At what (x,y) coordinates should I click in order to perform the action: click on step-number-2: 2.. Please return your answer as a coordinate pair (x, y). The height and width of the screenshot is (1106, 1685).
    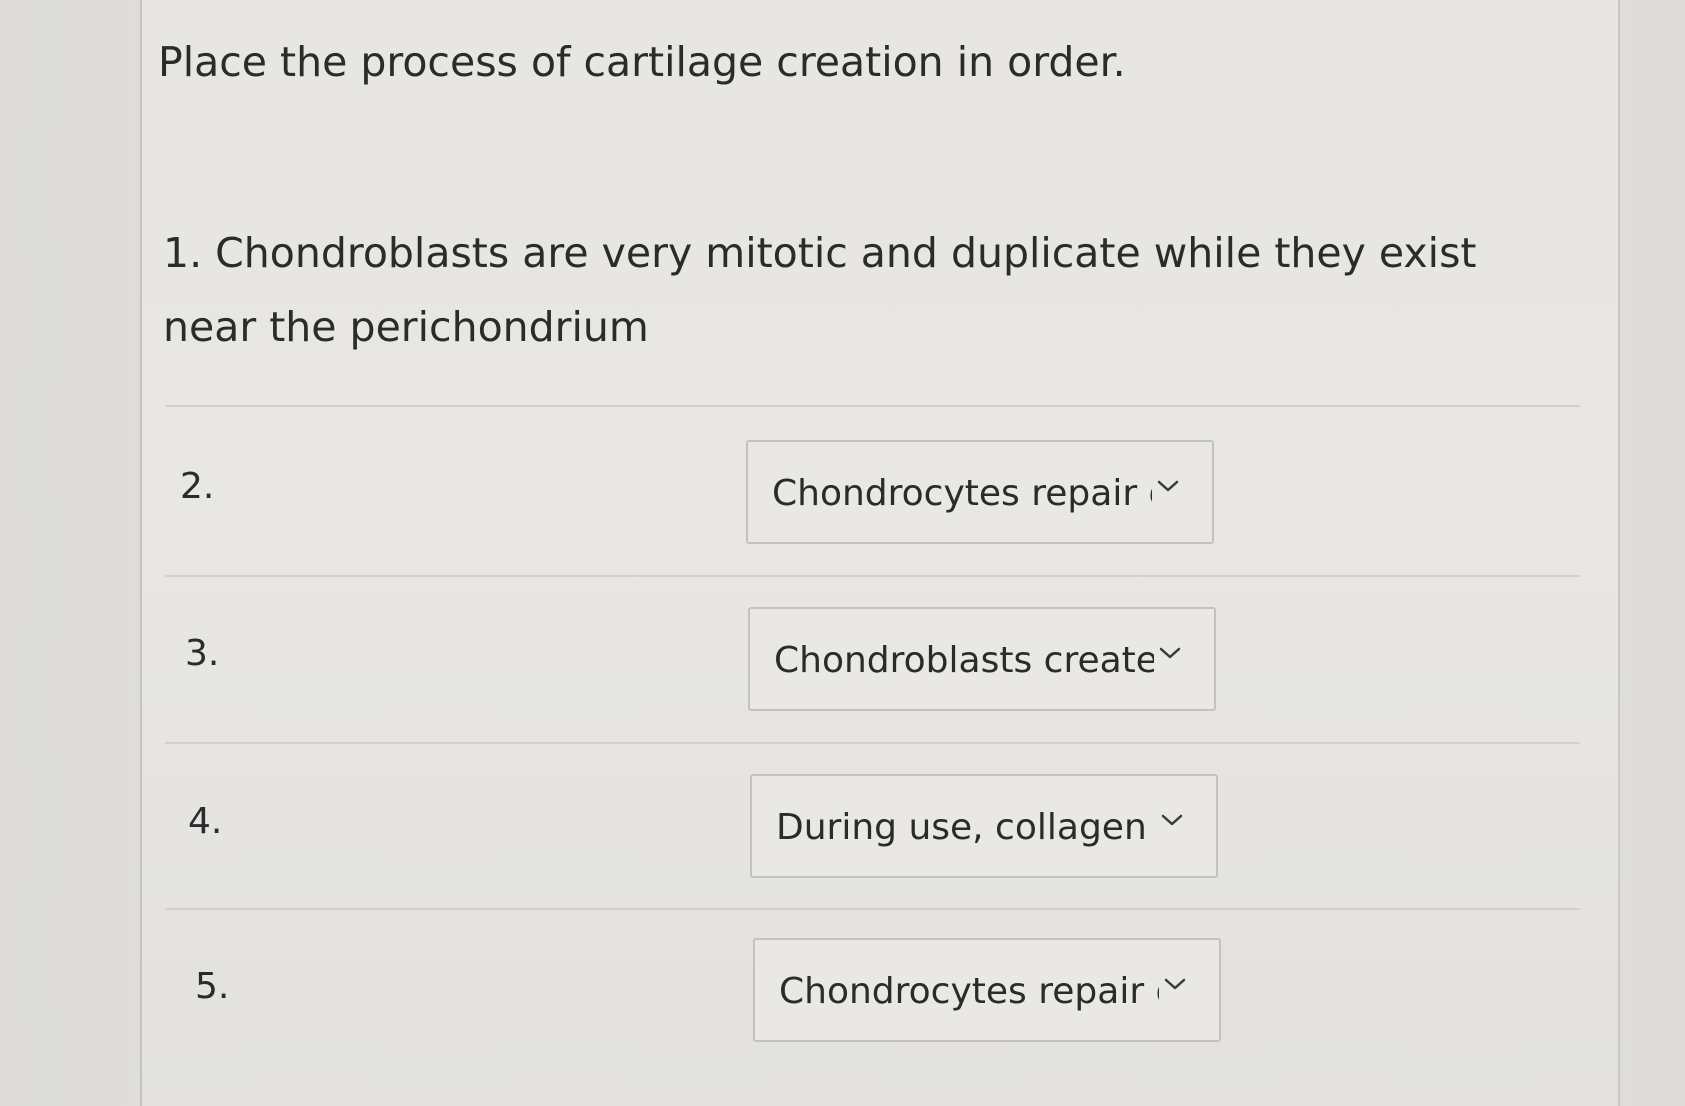
    Looking at the image, I should click on (197, 486).